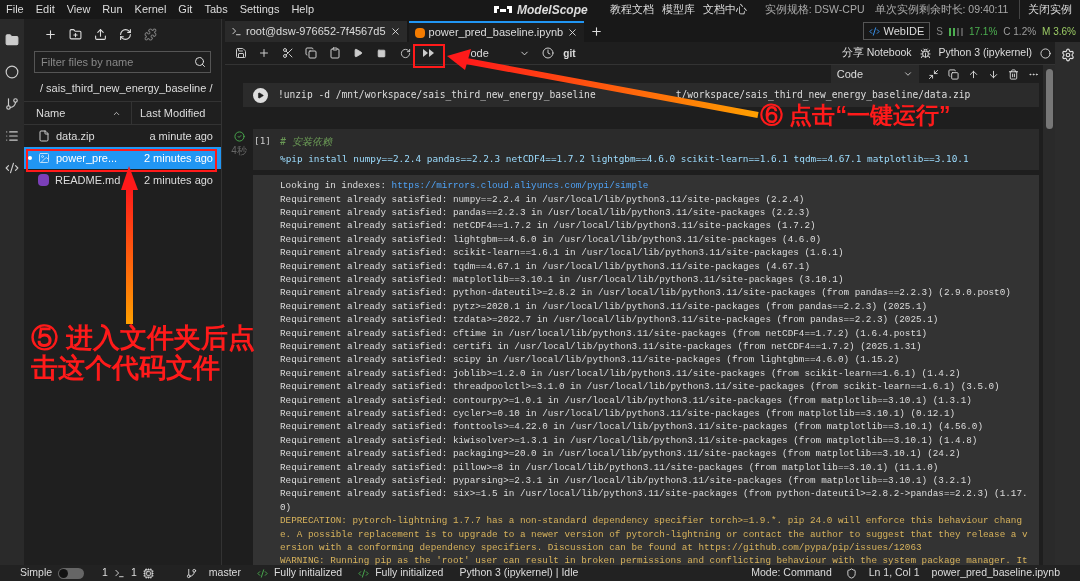  What do you see at coordinates (286, 507) in the screenshot?
I see `output-line: 0)` at bounding box center [286, 507].